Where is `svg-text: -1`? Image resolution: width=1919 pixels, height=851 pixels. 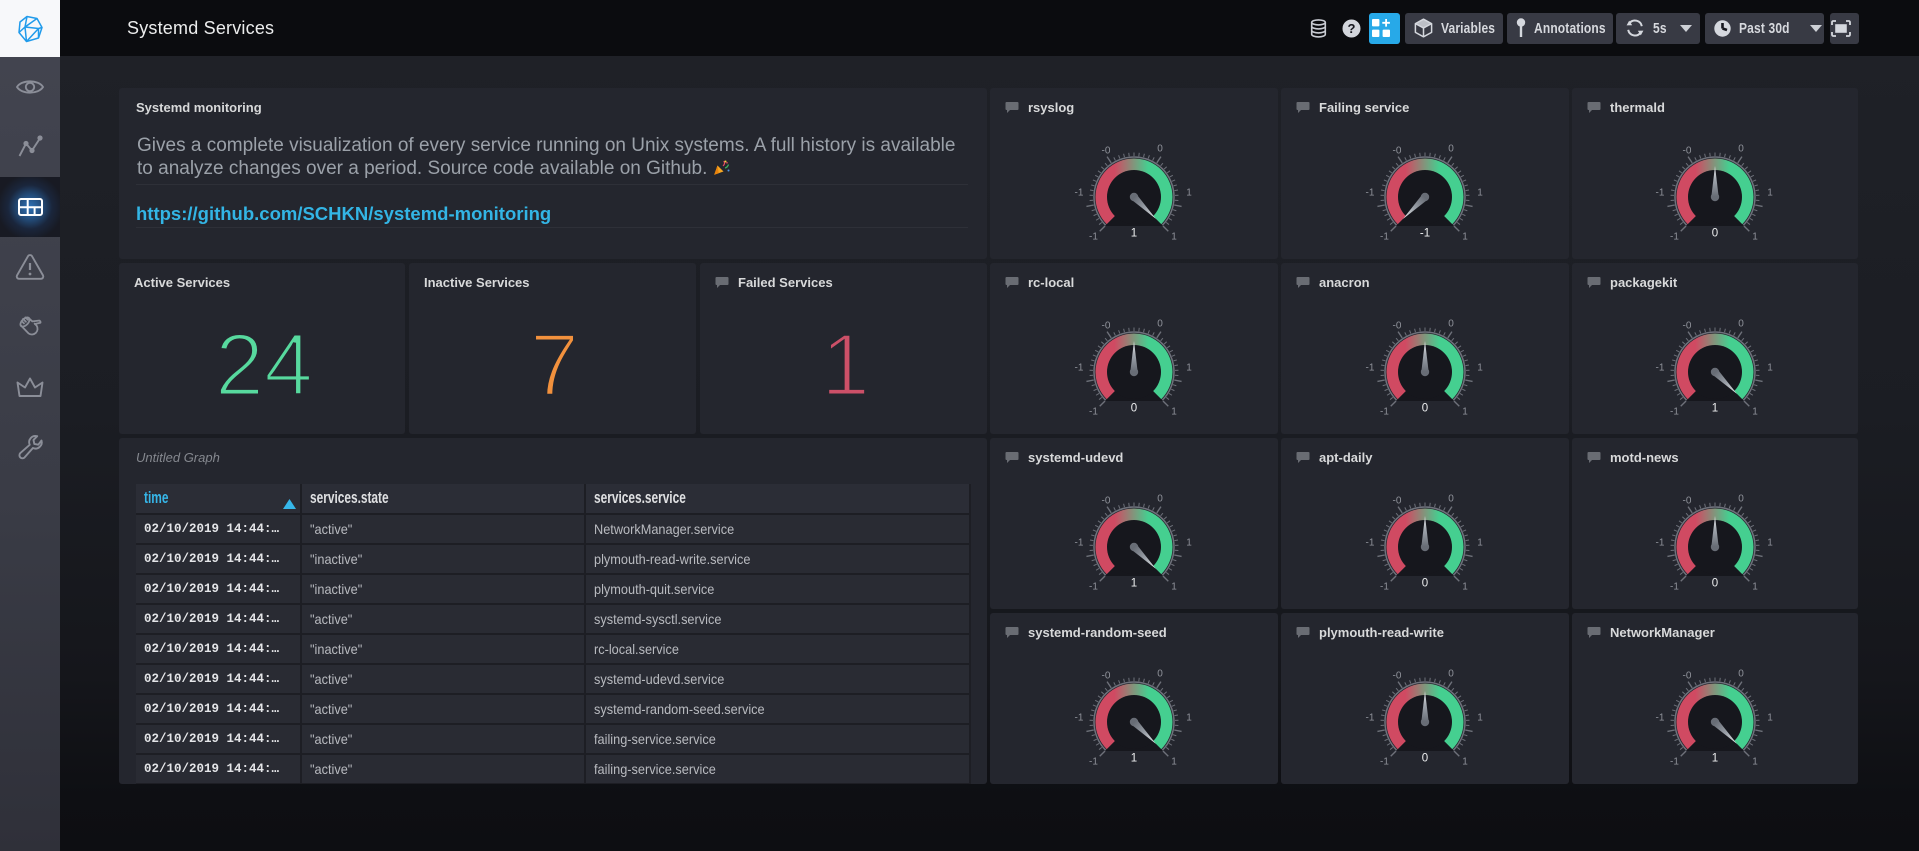
svg-text: -1 is located at coordinates (1425, 234).